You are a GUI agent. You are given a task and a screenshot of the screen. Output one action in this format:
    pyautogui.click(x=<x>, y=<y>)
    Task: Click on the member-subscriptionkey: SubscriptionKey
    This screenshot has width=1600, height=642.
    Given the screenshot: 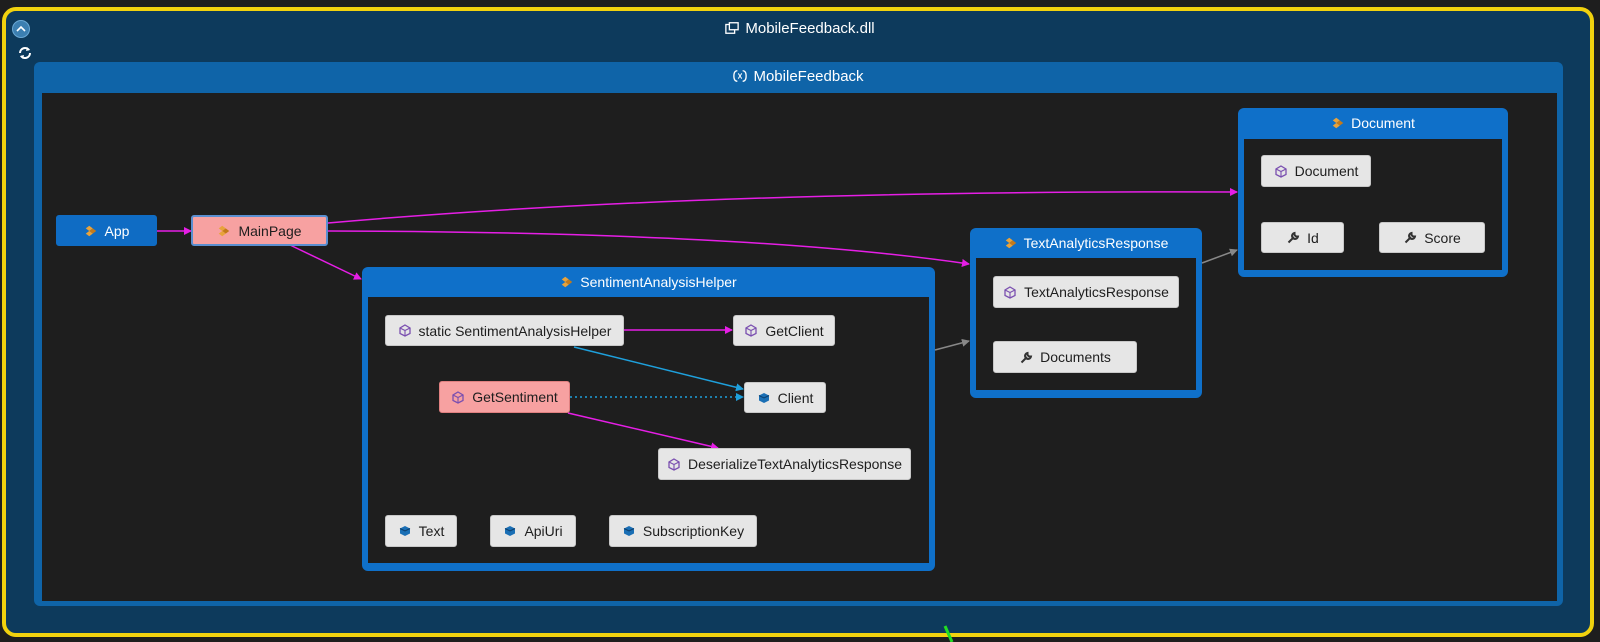 What is the action you would take?
    pyautogui.click(x=683, y=531)
    